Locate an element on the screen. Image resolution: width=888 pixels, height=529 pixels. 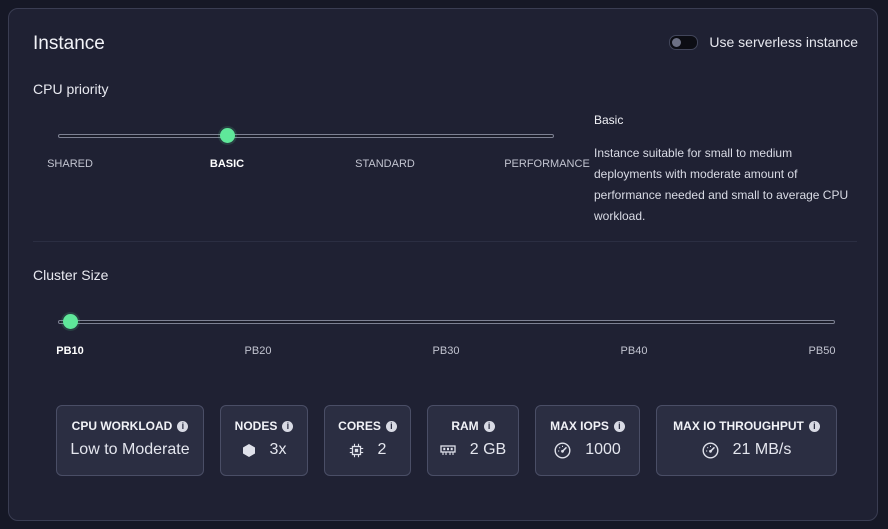
cluster-size-label: Cluster Size is located at coordinates (71, 275).